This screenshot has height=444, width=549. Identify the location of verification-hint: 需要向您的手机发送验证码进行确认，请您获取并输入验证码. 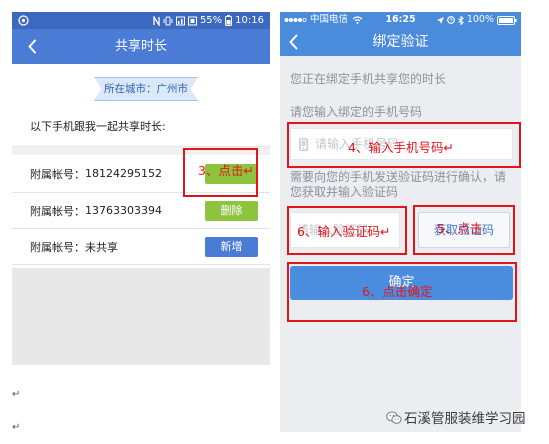
(398, 184).